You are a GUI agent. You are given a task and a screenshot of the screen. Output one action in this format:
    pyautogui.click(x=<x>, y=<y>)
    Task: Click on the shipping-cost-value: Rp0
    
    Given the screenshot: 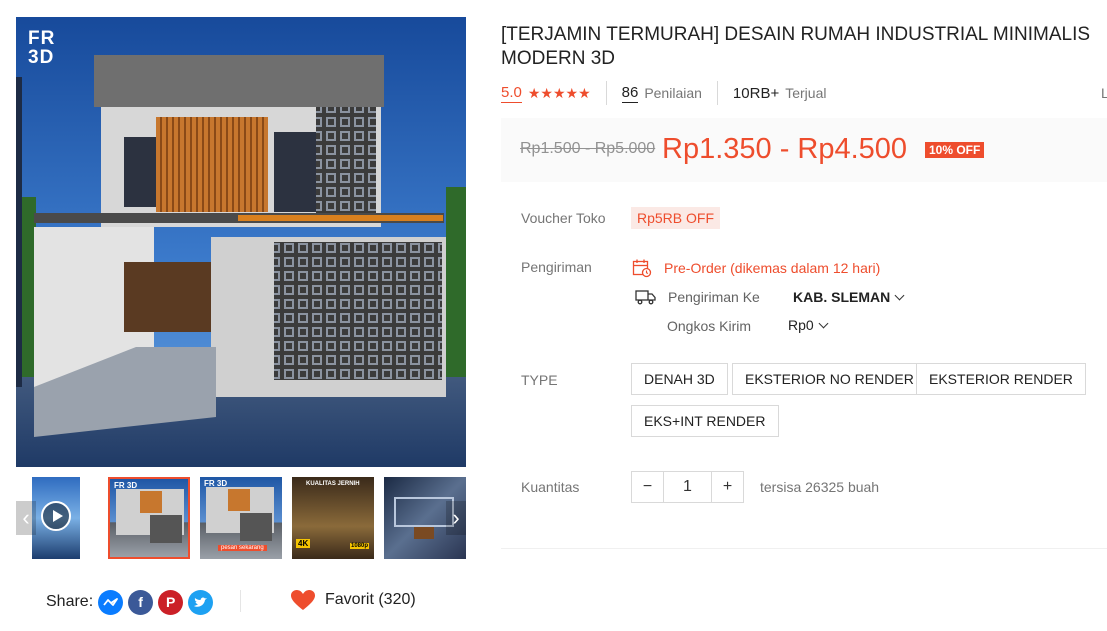 What is the action you would take?
    pyautogui.click(x=801, y=325)
    